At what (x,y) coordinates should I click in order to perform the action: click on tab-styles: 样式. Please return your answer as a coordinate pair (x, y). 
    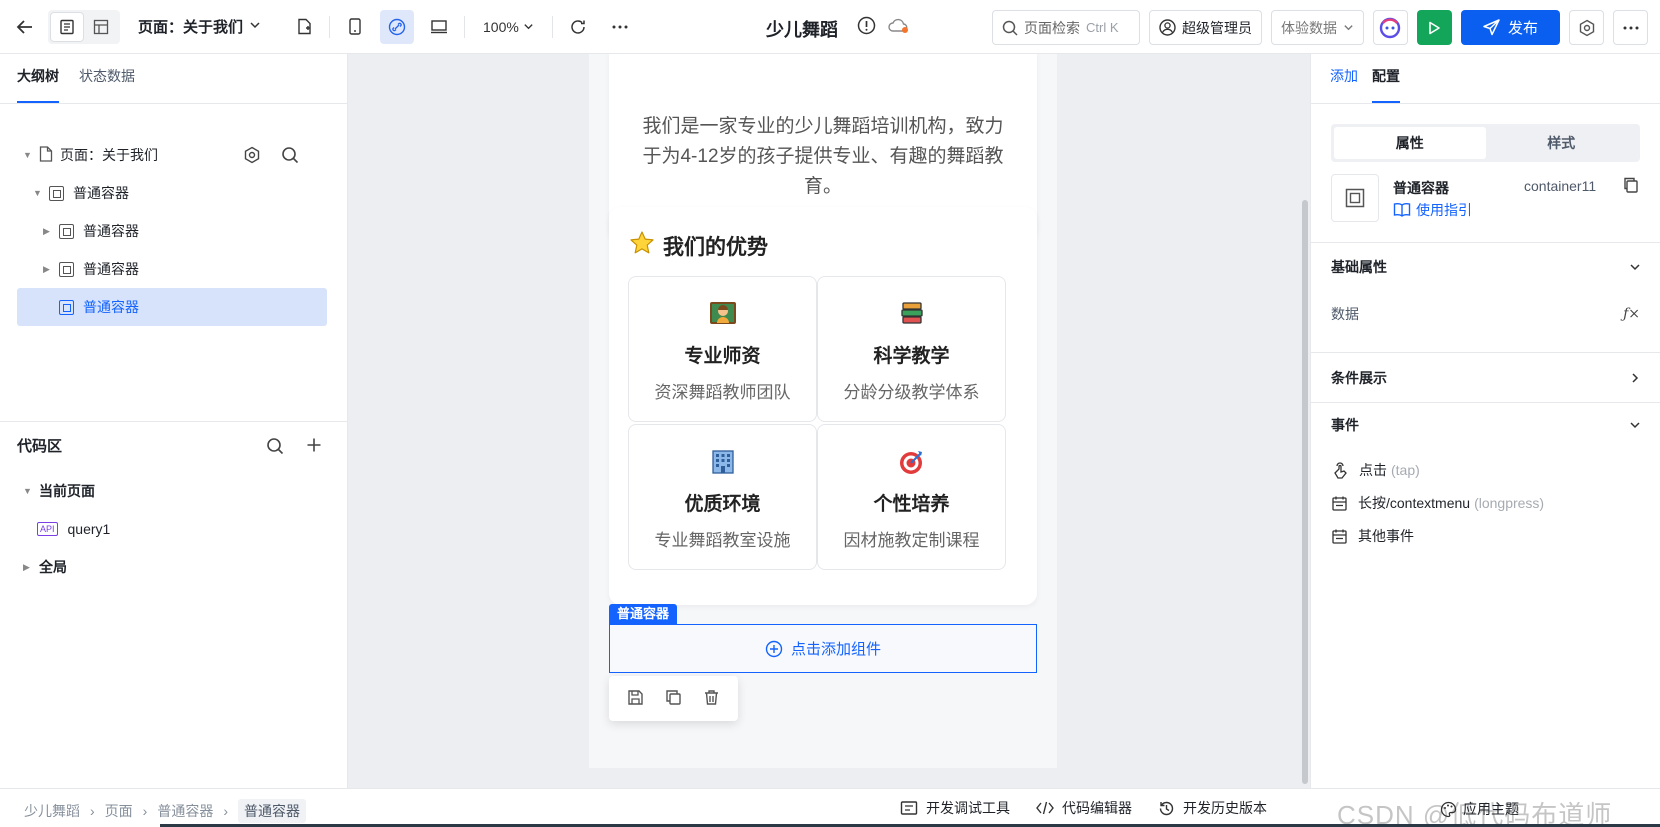
    Looking at the image, I should click on (1562, 143).